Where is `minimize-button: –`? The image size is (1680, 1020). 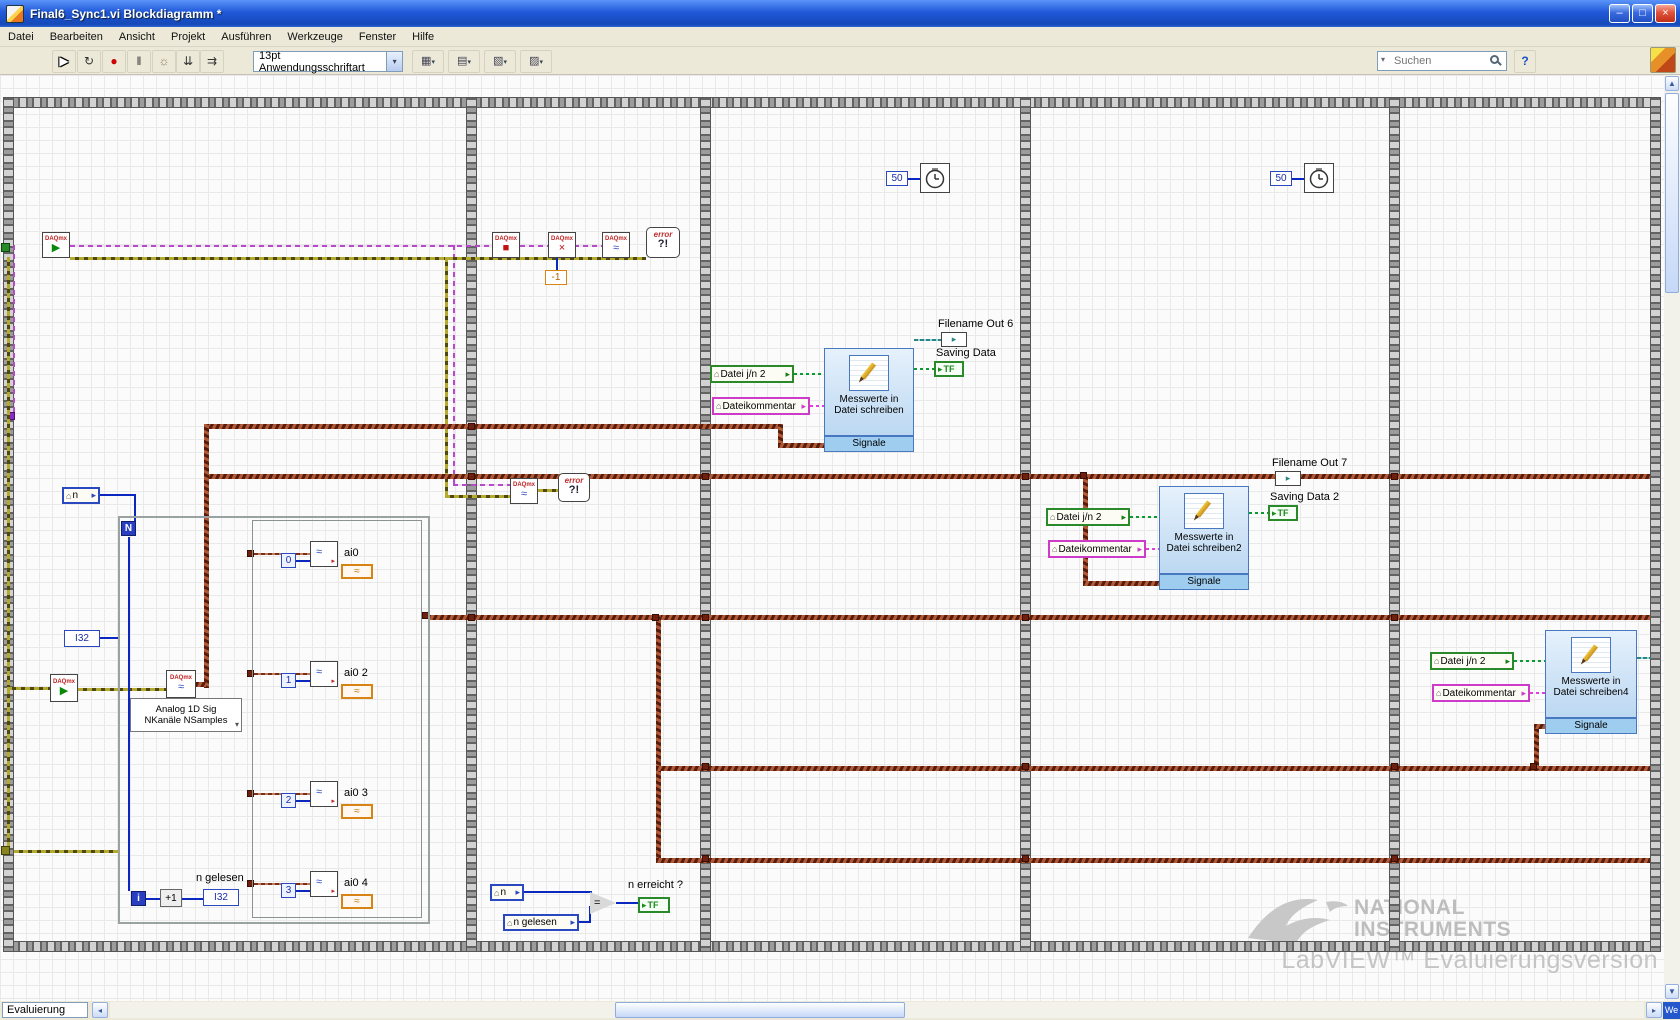
minimize-button: – is located at coordinates (1619, 13).